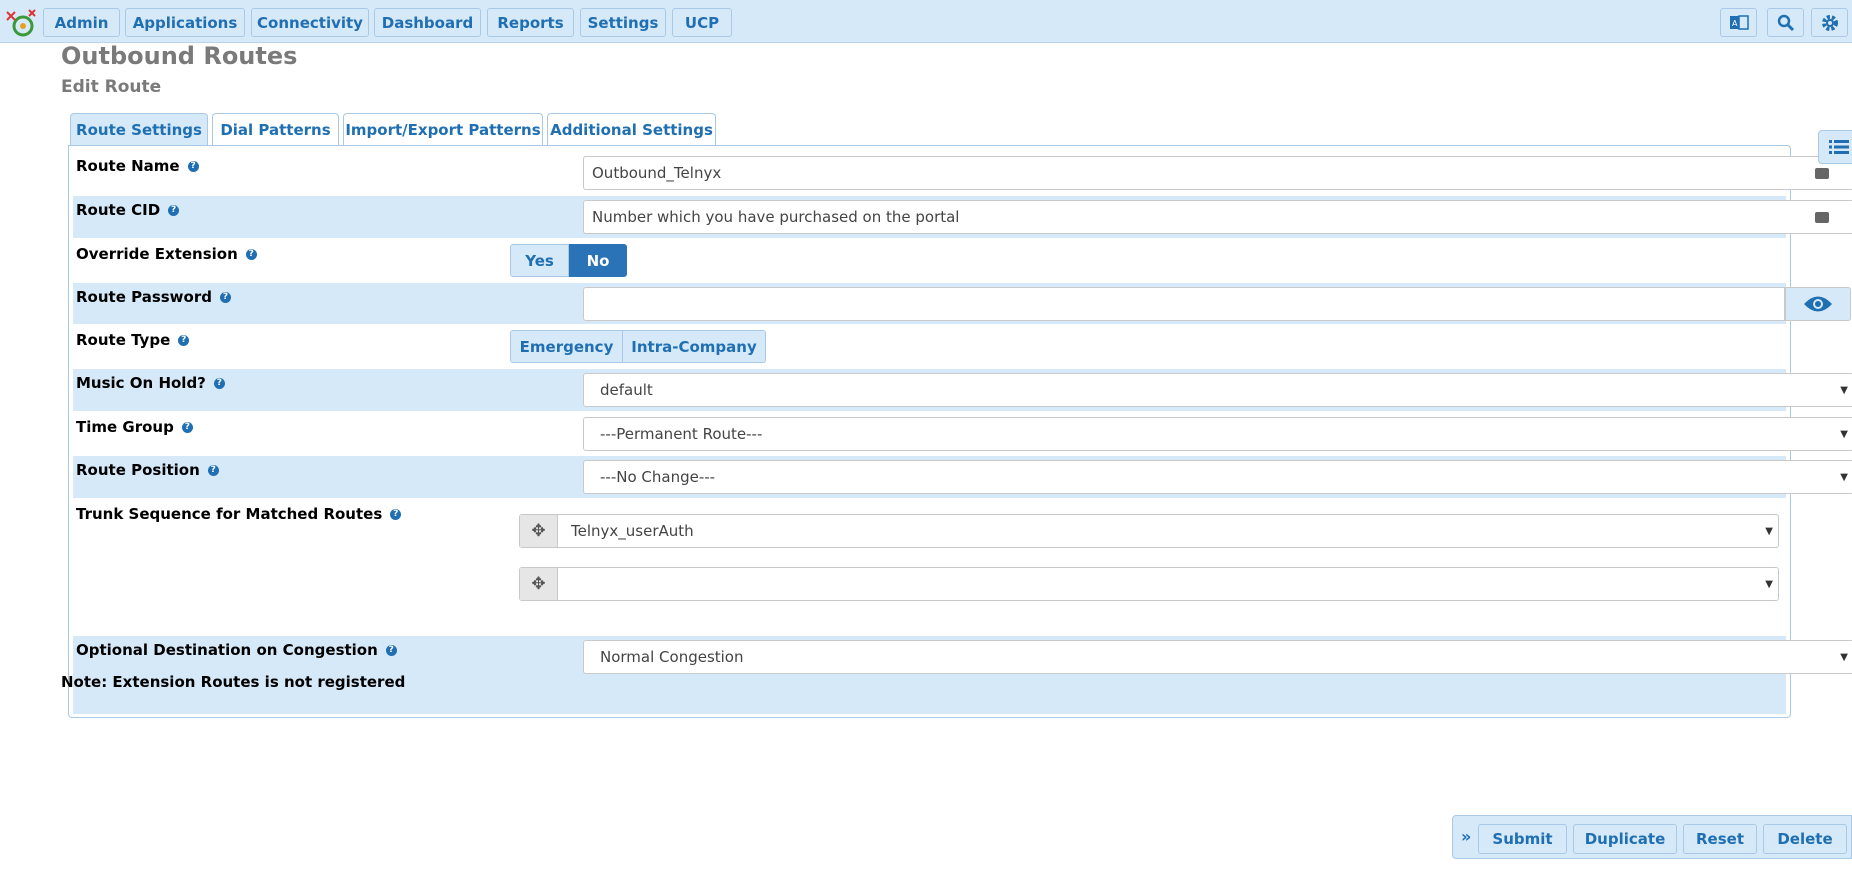 This screenshot has height=869, width=1852. I want to click on route-password-row: Route Password ?, so click(962, 303).